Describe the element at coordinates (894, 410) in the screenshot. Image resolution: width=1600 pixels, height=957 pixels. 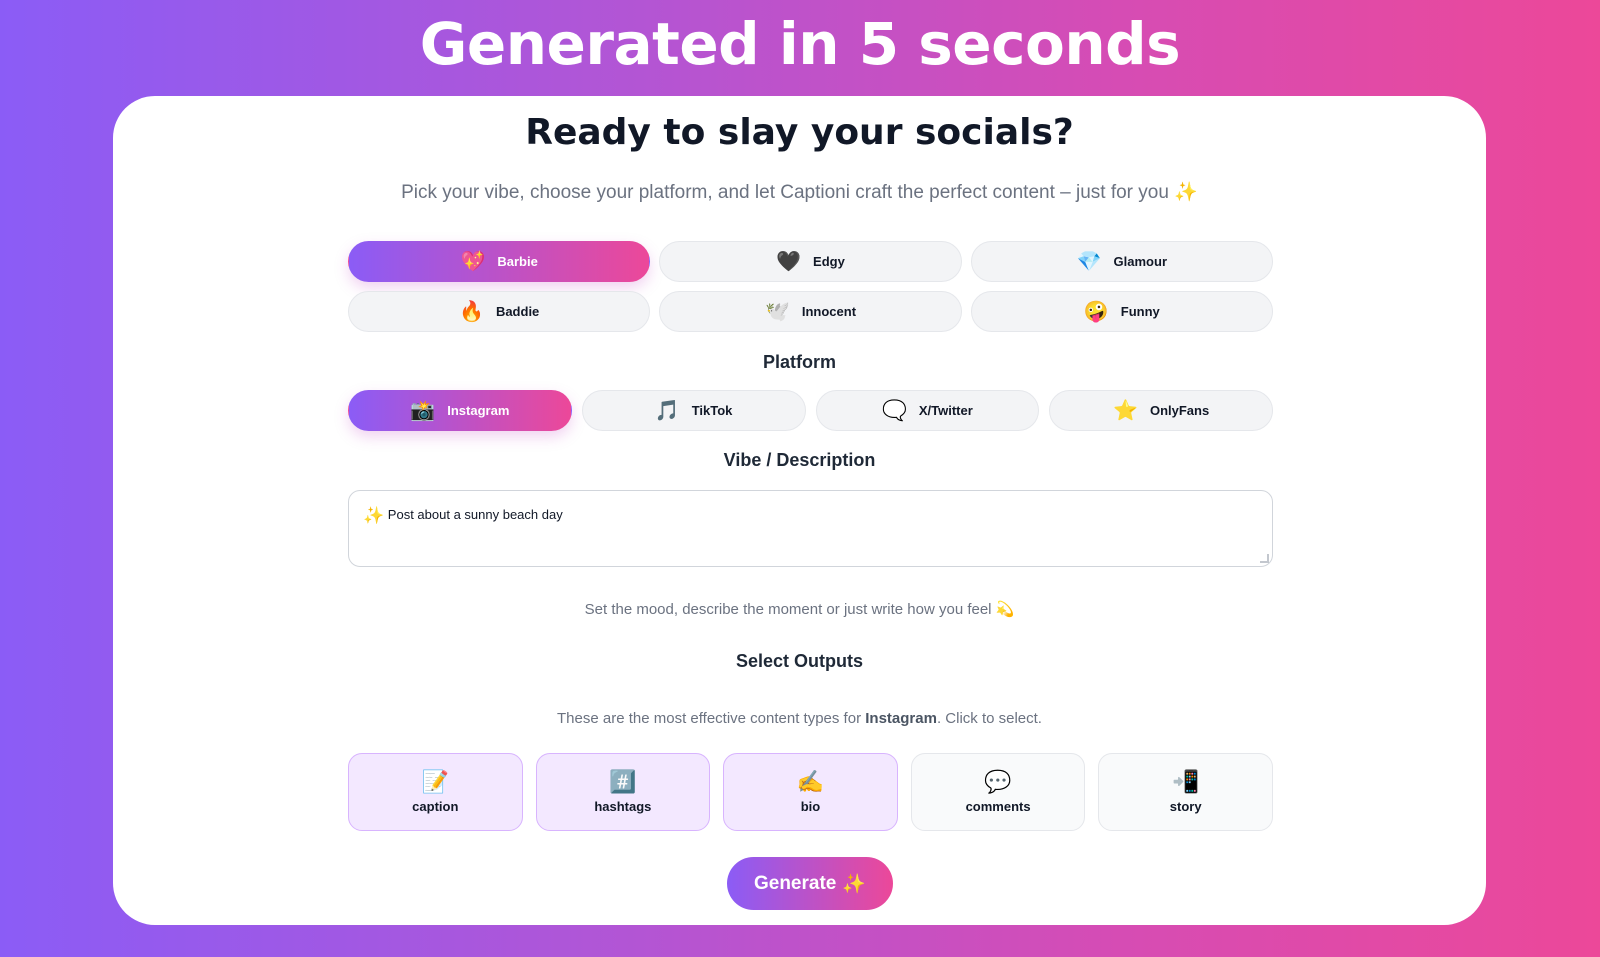
I see `speech-bubble-icon: 🗨️` at that location.